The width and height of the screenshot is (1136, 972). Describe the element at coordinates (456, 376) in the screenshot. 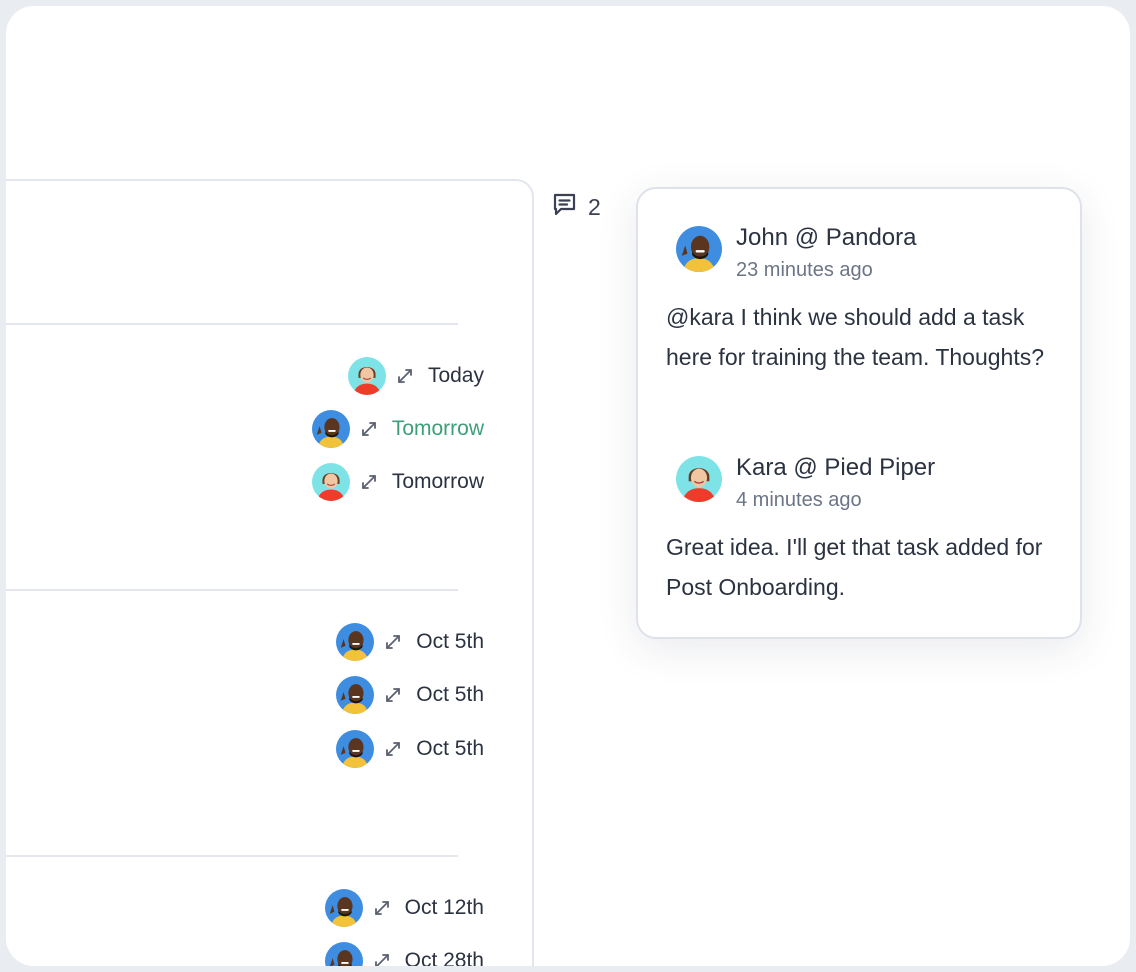

I see `due-date: Today` at that location.